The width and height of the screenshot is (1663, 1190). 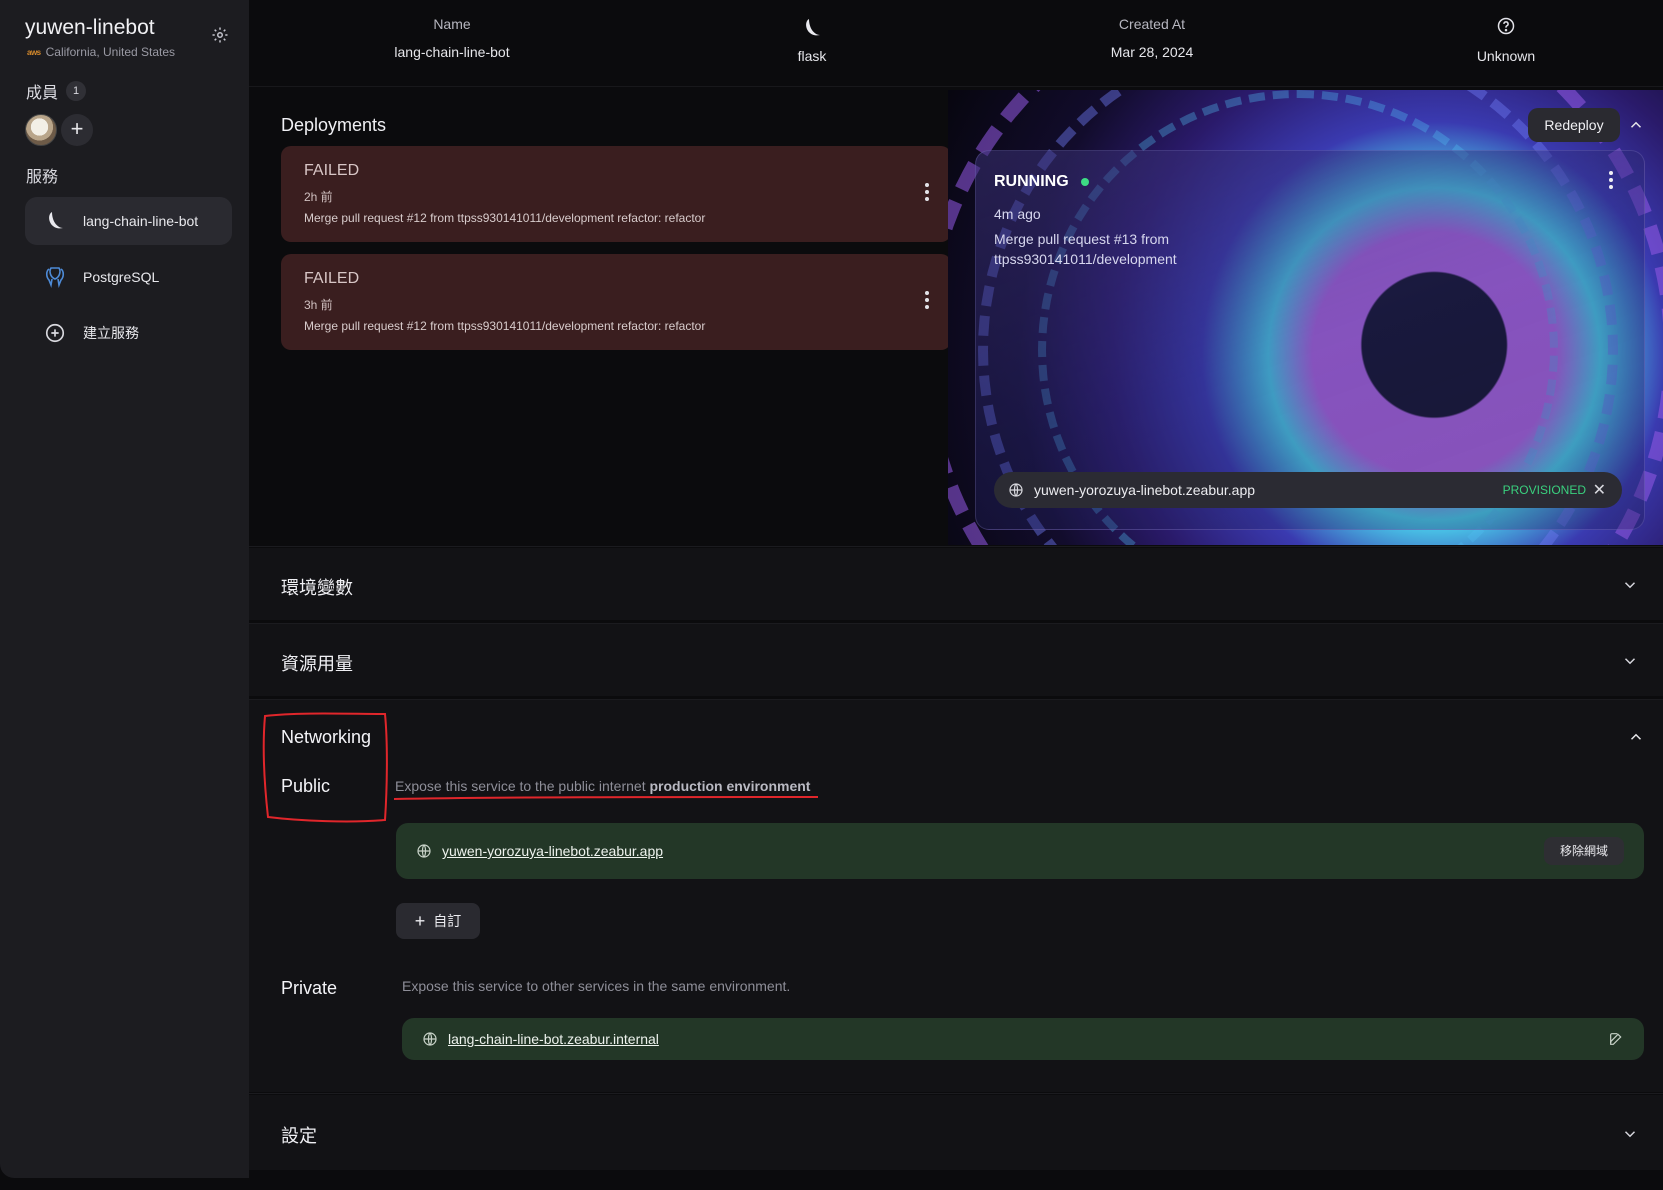 I want to click on running-status: RUNNING, so click(x=1041, y=182).